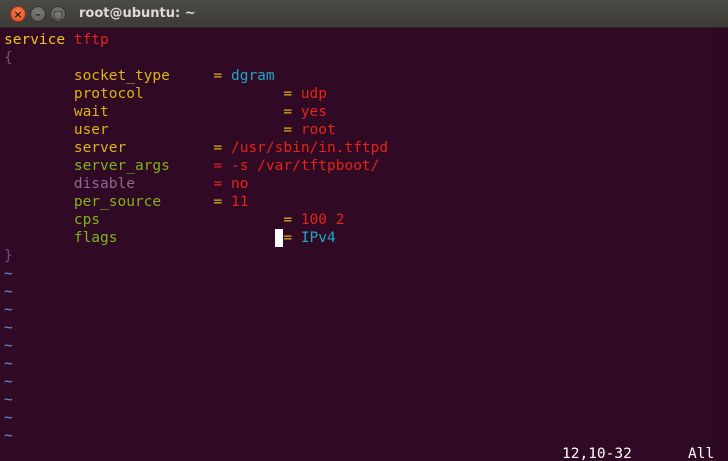 The height and width of the screenshot is (461, 728). Describe the element at coordinates (239, 202) in the screenshot. I see `code-token: 11` at that location.